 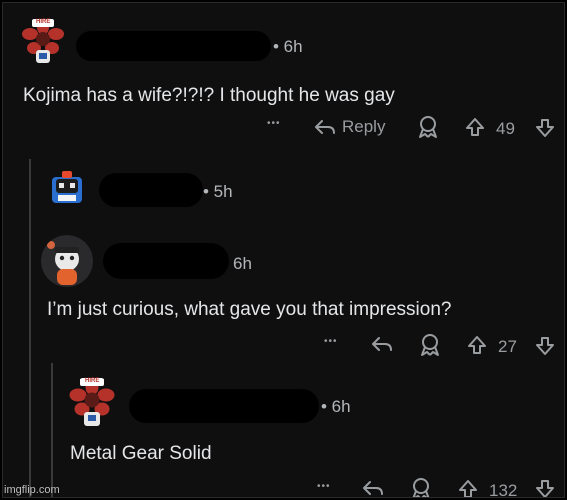 I want to click on watermark: imgflip.com, so click(x=32, y=490).